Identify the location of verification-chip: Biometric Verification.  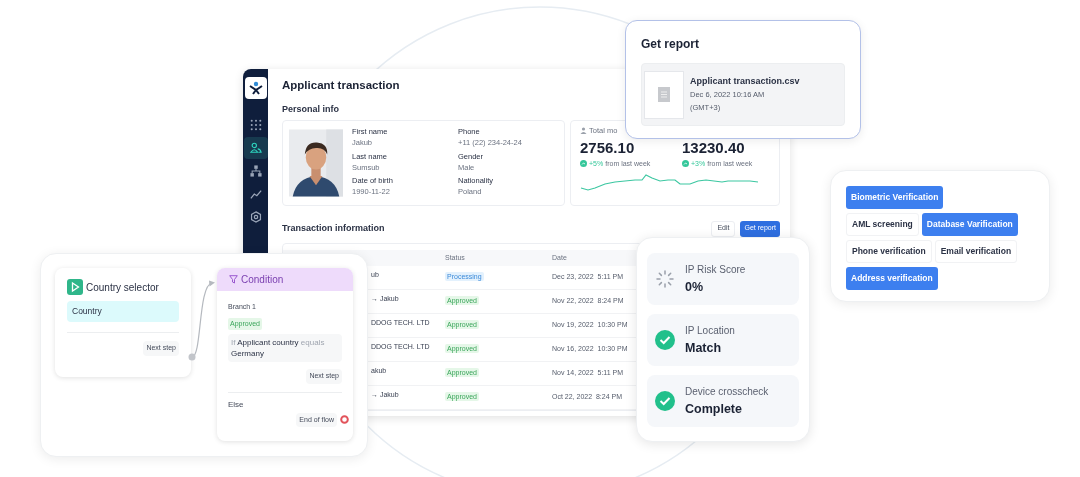
(895, 197).